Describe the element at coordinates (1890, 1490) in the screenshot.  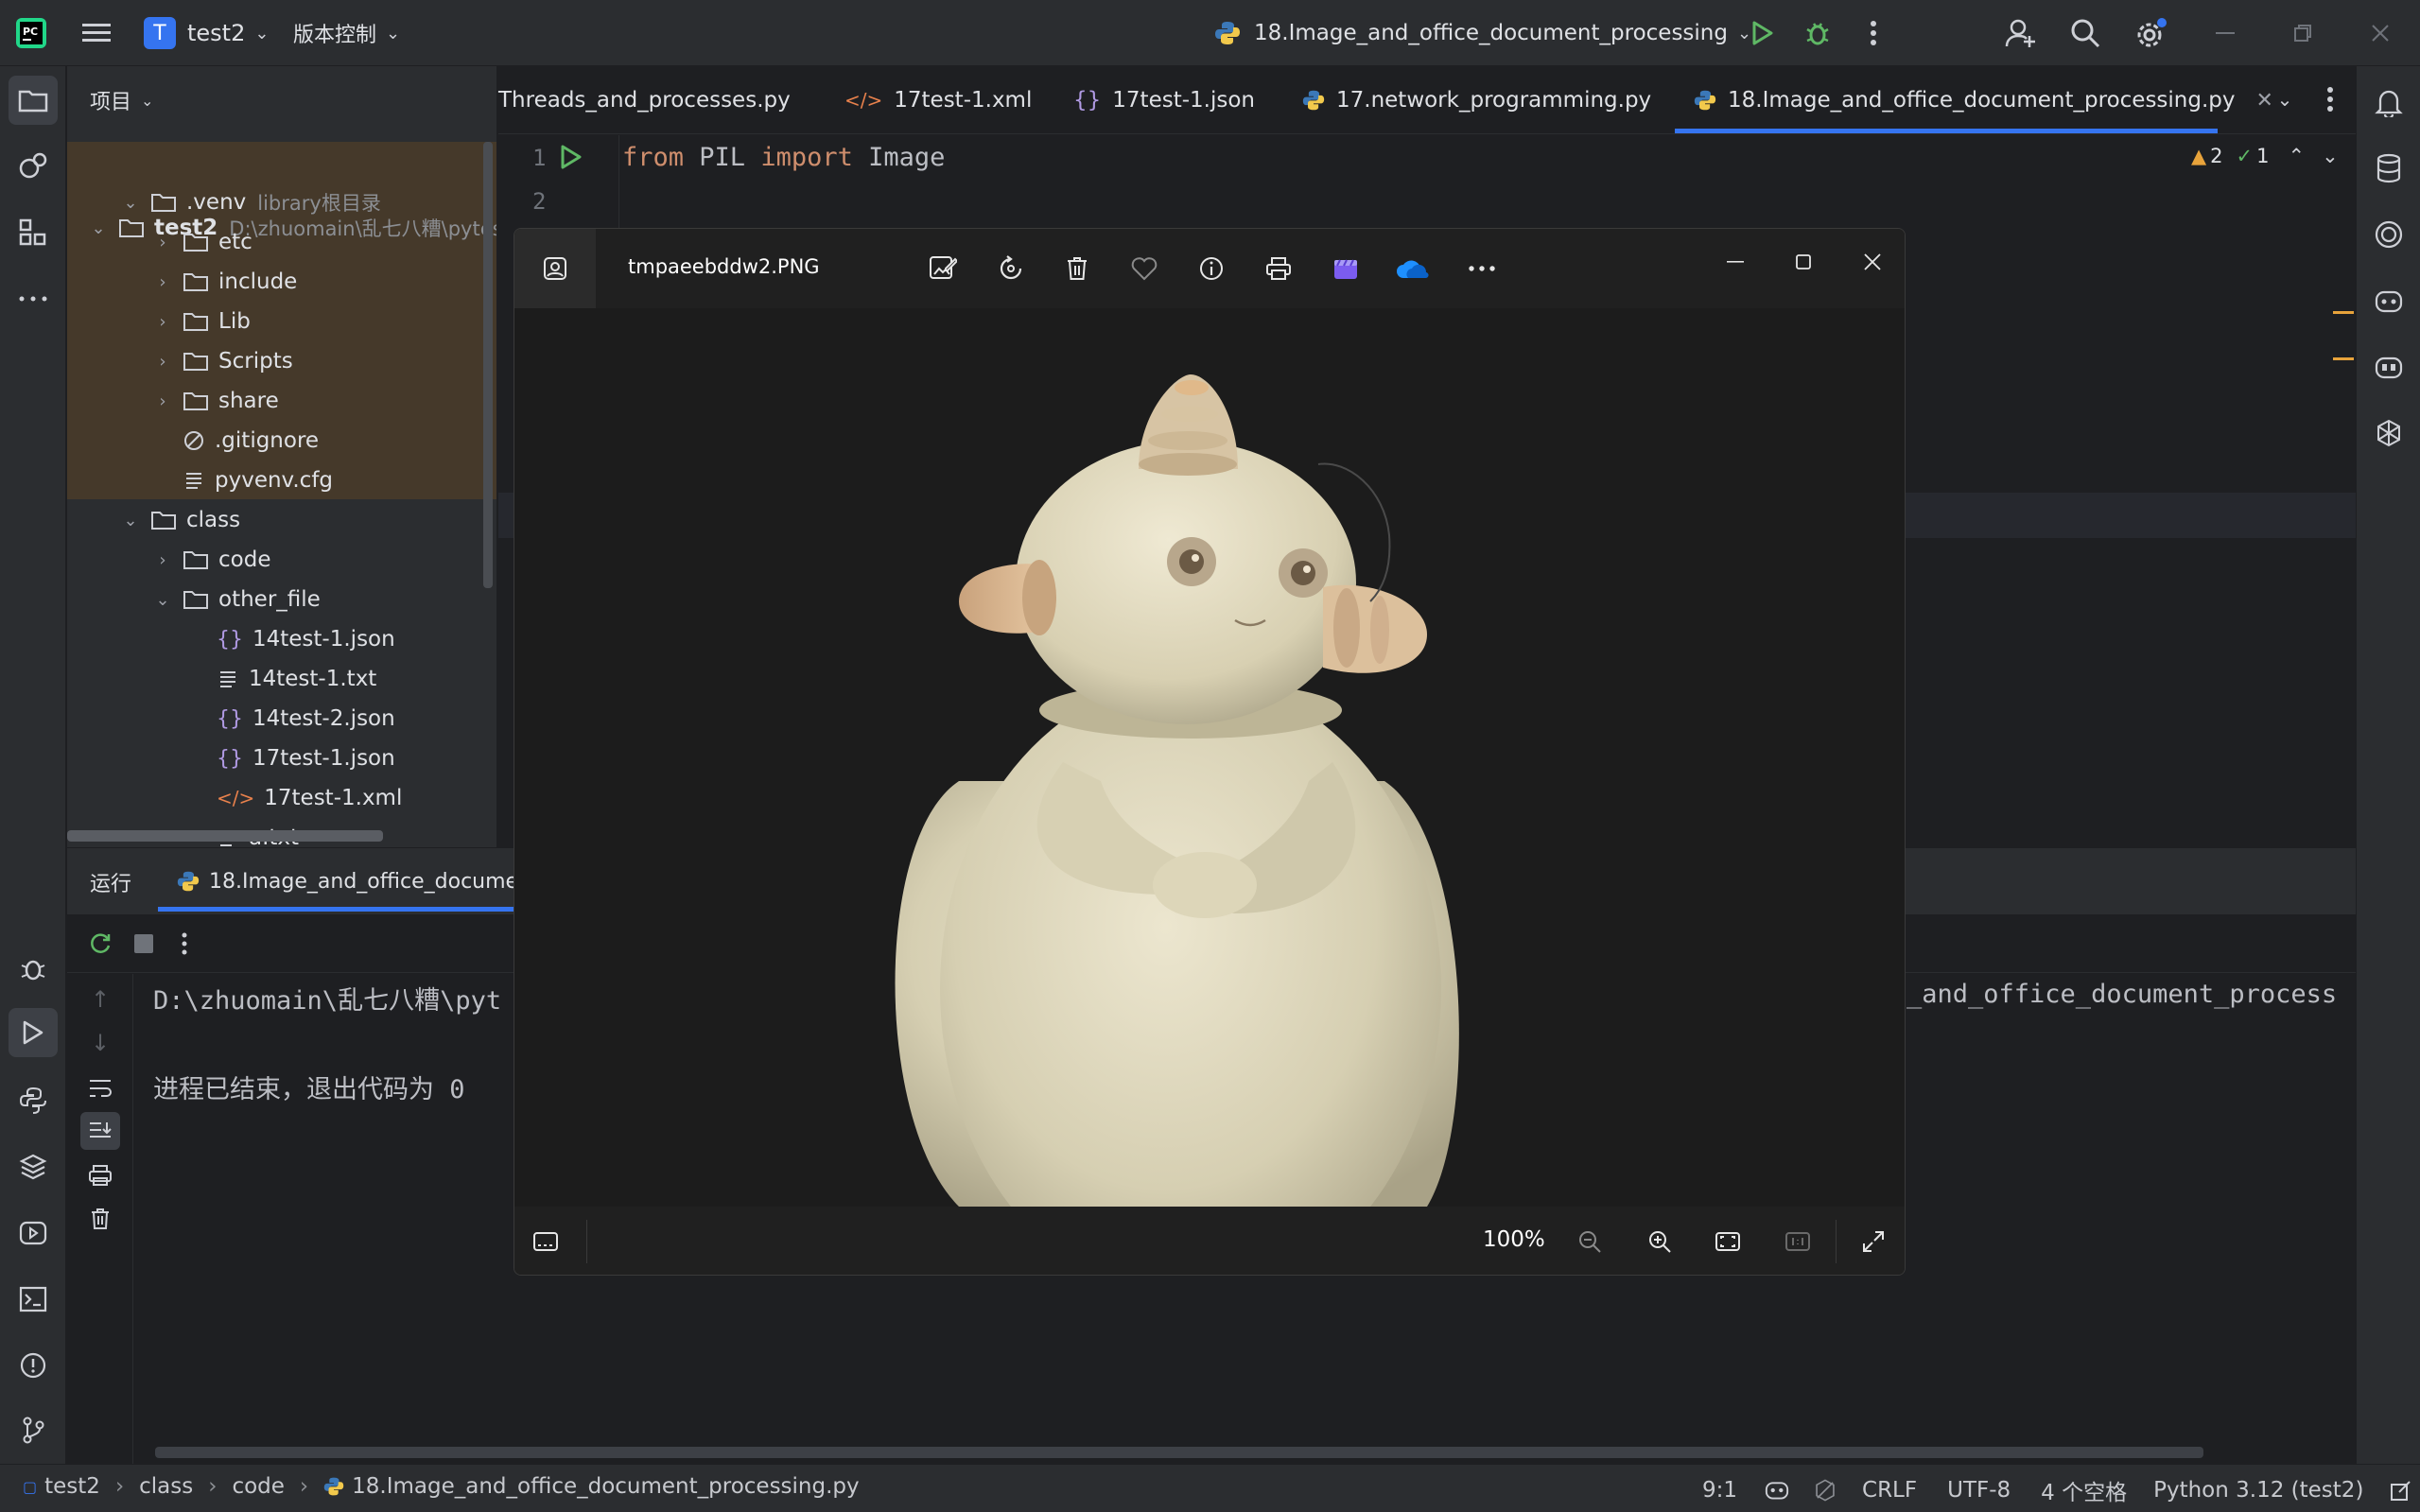
I see `line-separator: CRLF` at that location.